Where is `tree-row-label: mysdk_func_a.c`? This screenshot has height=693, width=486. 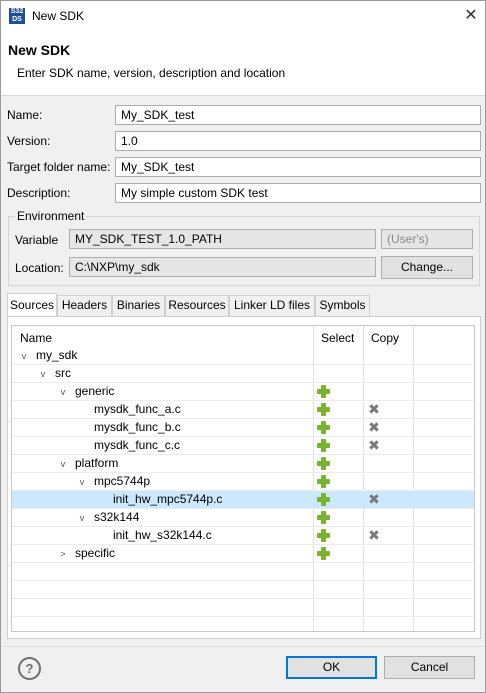 tree-row-label: mysdk_func_a.c is located at coordinates (137, 409).